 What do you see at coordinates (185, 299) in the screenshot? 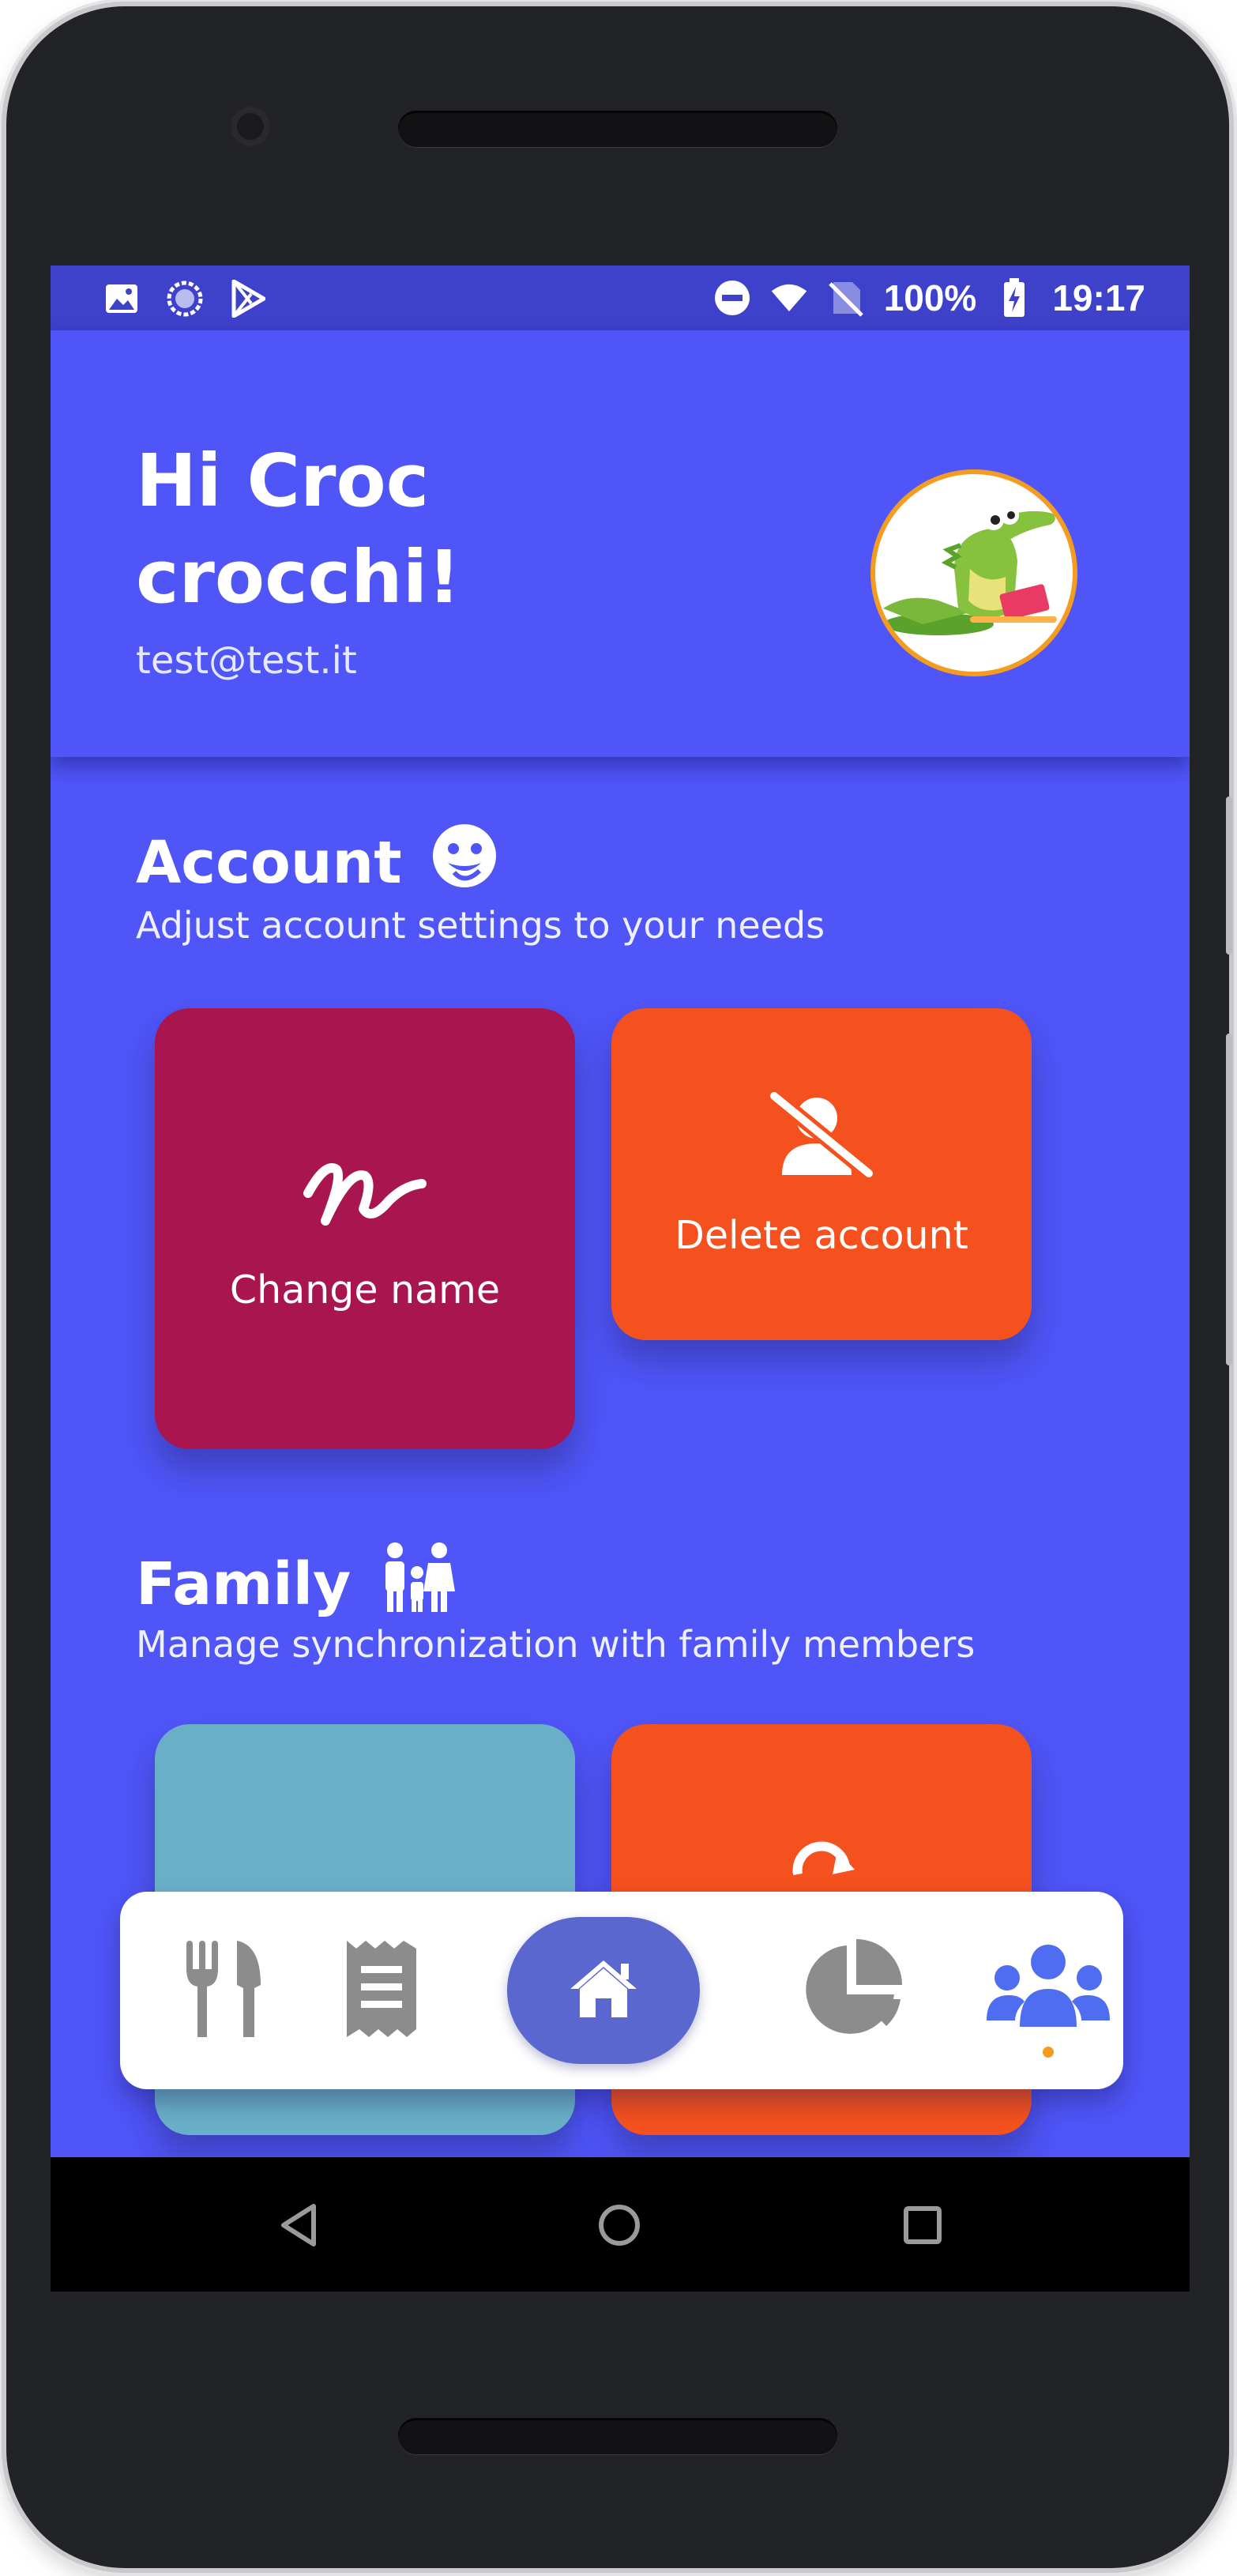
I see `loading-icon` at bounding box center [185, 299].